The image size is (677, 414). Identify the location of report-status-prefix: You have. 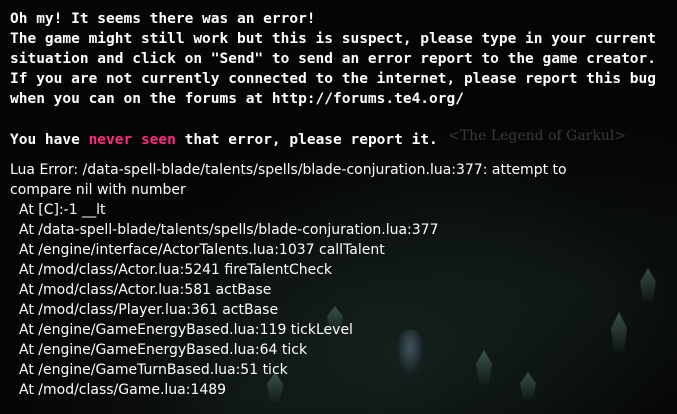
(49, 140).